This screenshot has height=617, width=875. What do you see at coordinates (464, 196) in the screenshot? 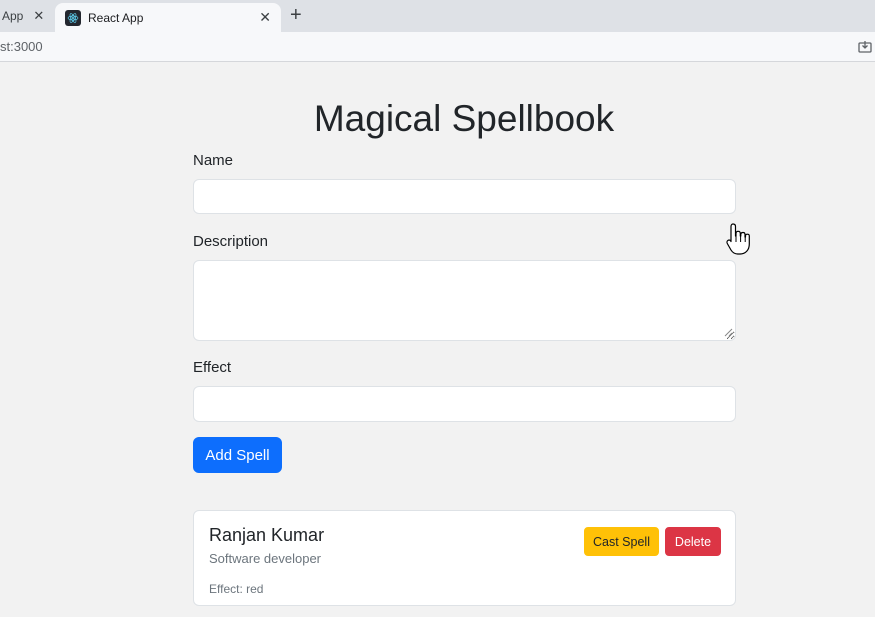
I see `name-input` at bounding box center [464, 196].